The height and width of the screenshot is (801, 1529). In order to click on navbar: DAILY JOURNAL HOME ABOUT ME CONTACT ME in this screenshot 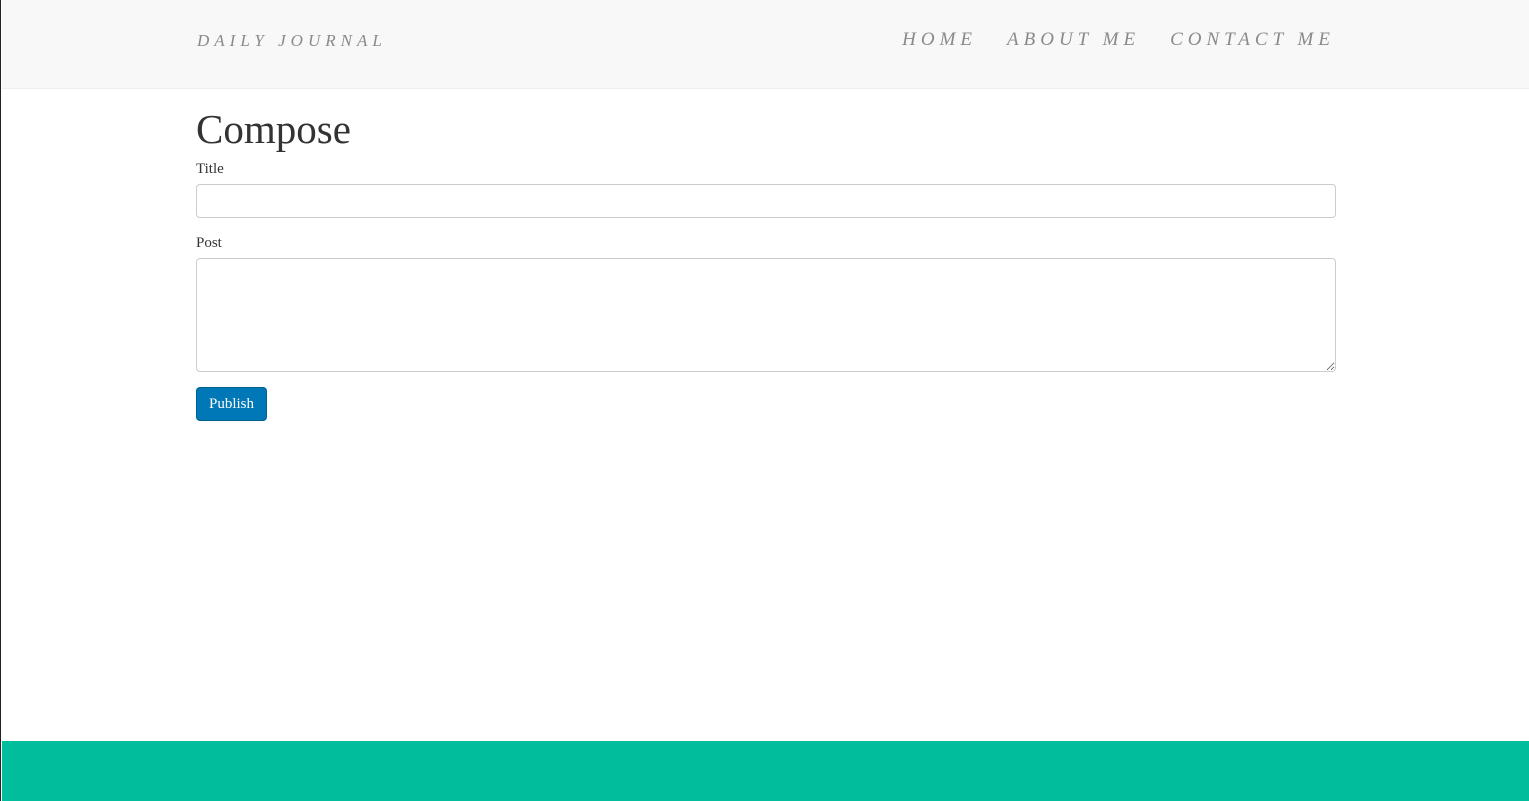, I will do `click(765, 44)`.